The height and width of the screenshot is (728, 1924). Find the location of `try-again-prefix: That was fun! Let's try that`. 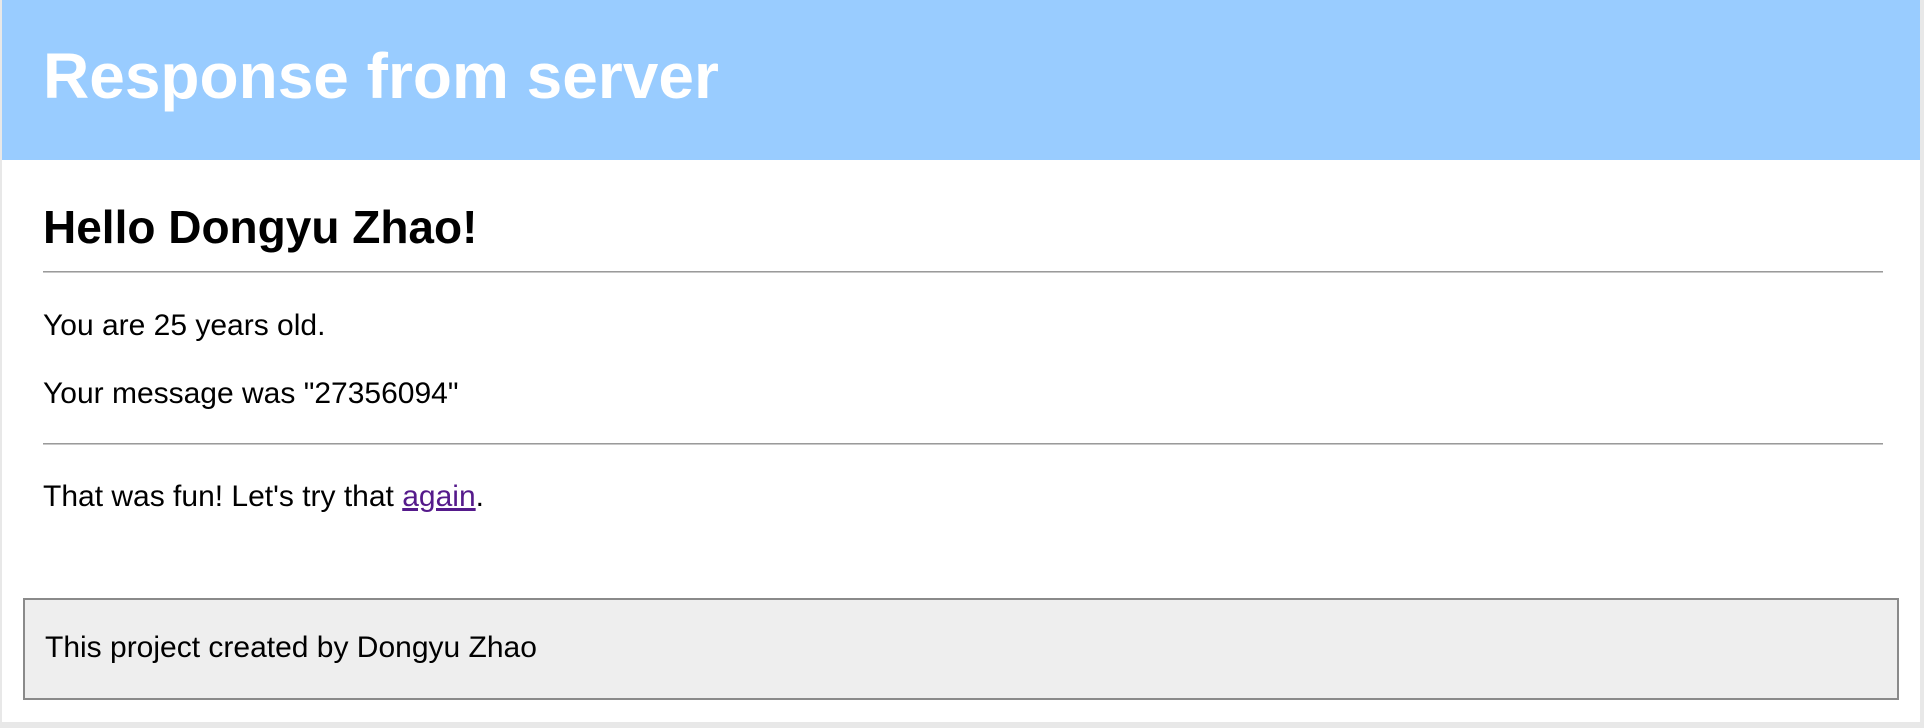

try-again-prefix: That was fun! Let's try that is located at coordinates (223, 496).